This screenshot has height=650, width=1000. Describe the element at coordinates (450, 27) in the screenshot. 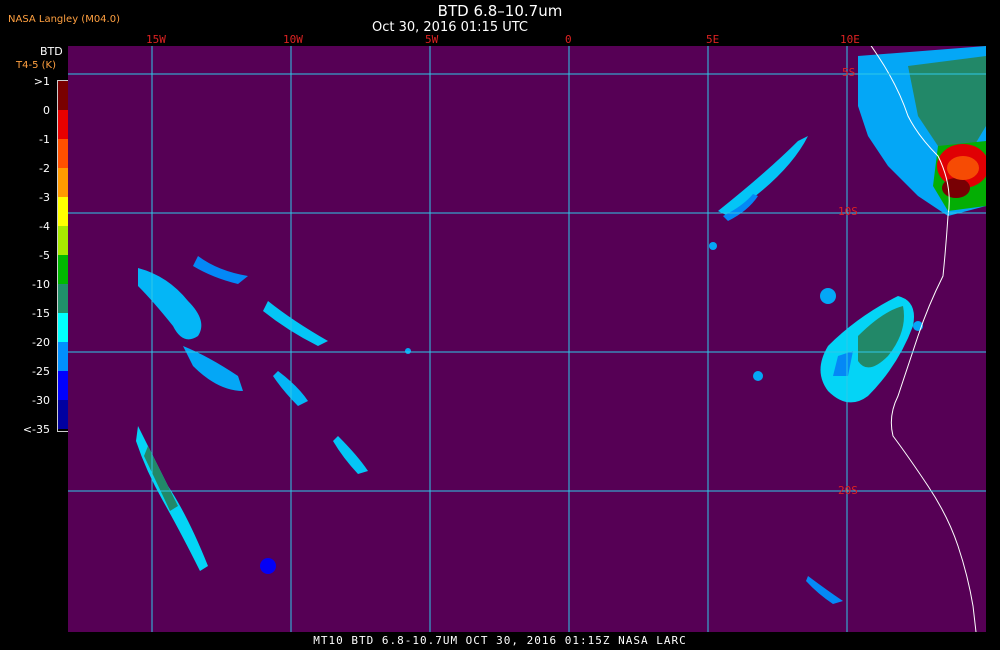

I see `timestamp: Oct 30, 2016 01:15 UTC` at that location.